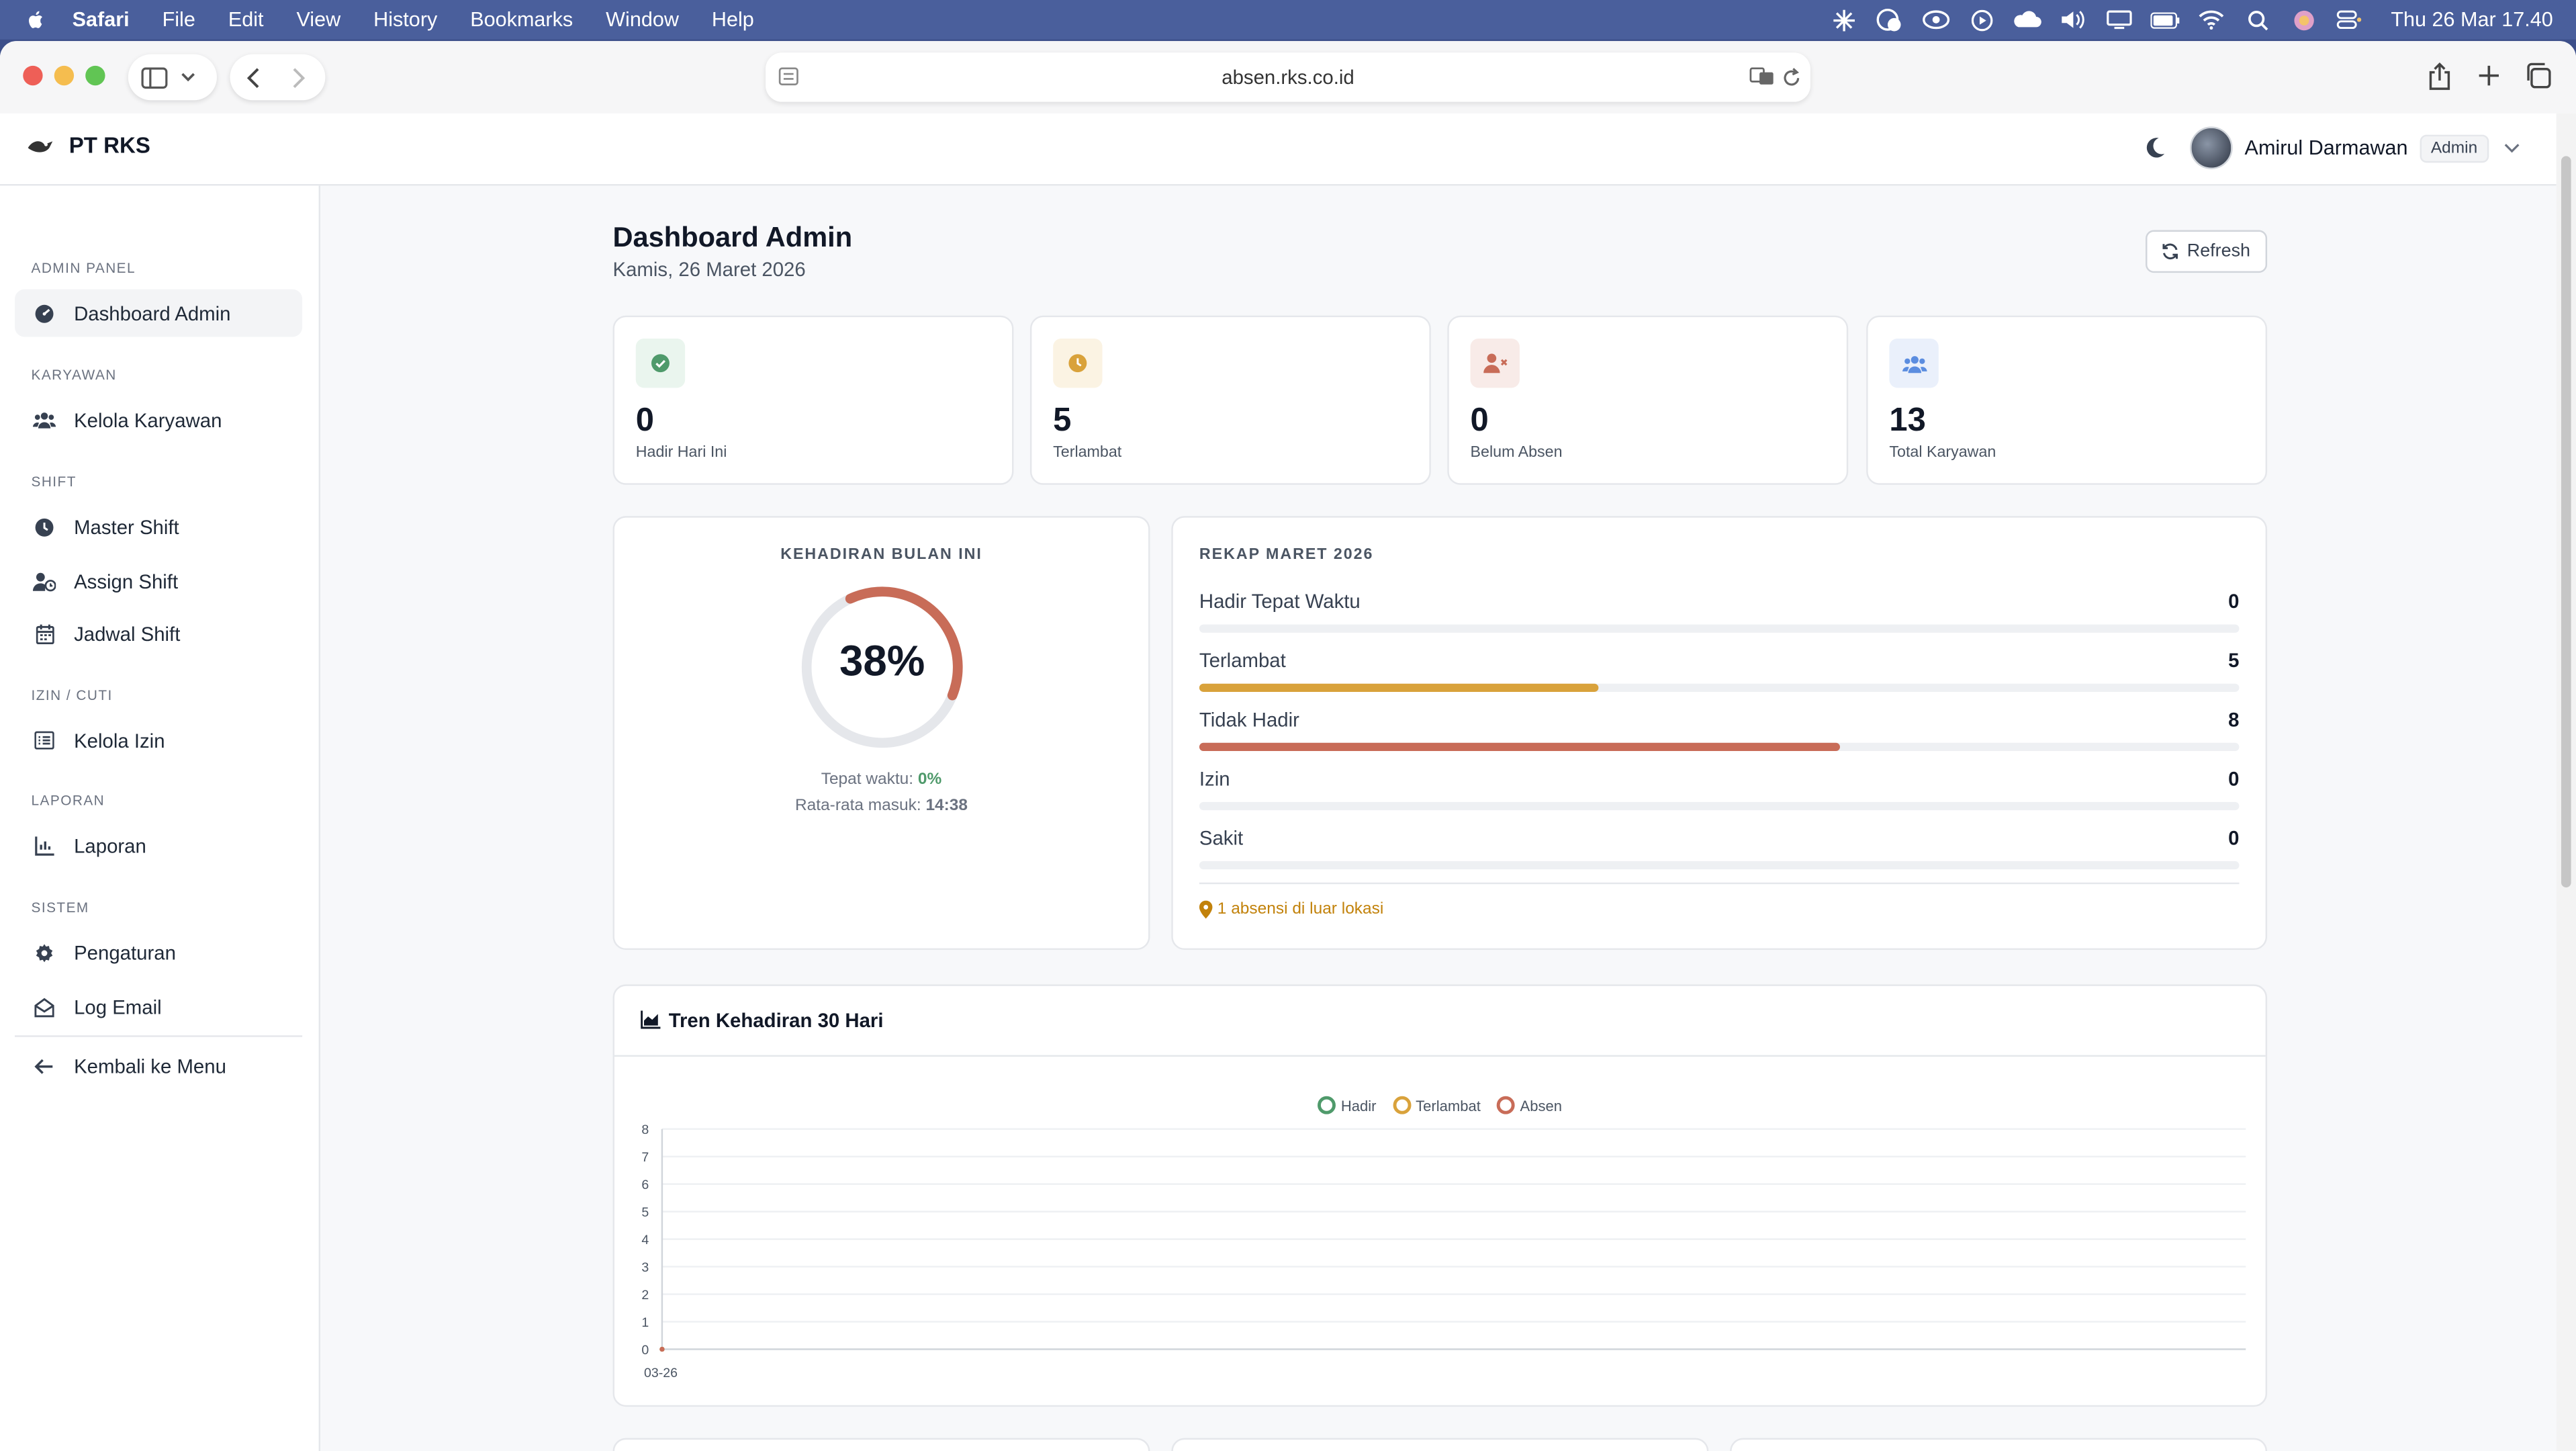  I want to click on sidebar-item-assign-shift: Assign Shift, so click(158, 581).